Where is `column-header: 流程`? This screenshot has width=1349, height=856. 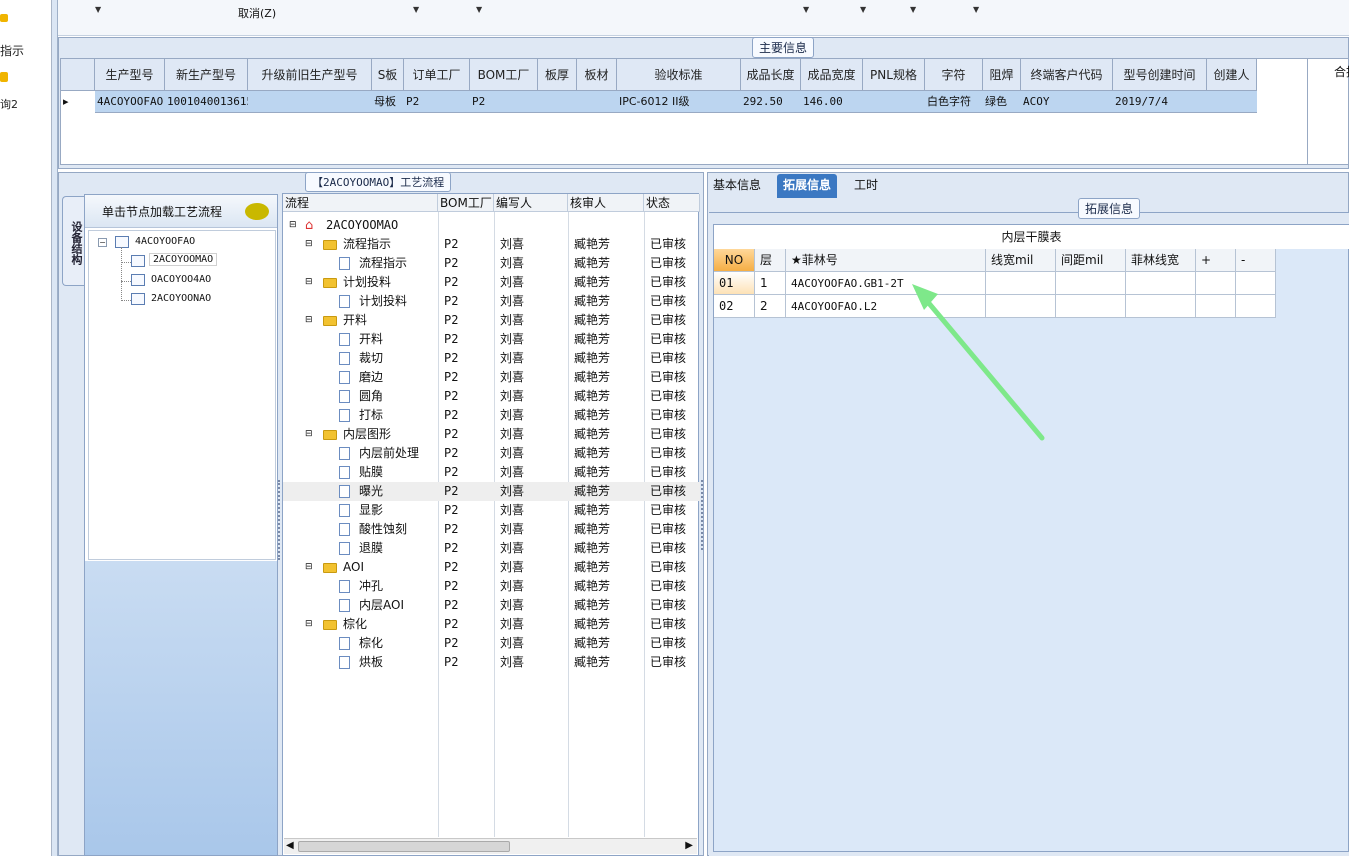 column-header: 流程 is located at coordinates (360, 203).